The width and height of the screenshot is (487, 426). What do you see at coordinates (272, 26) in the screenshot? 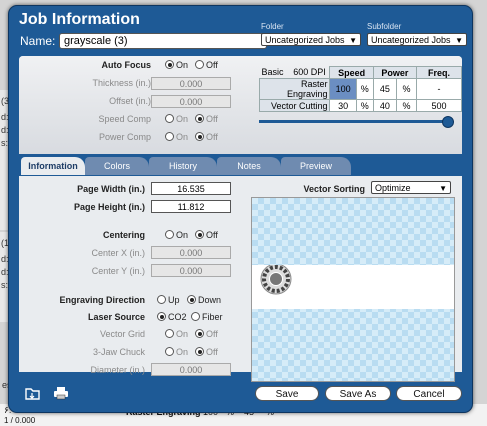
I see `folder-label: Folder` at bounding box center [272, 26].